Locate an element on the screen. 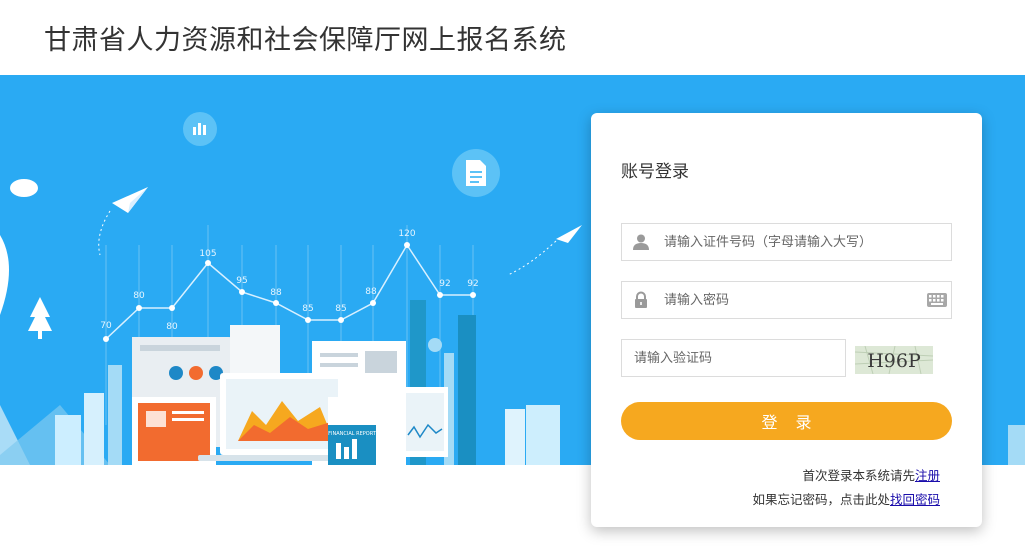 This screenshot has width=1025, height=556. captcha-field is located at coordinates (733, 358).